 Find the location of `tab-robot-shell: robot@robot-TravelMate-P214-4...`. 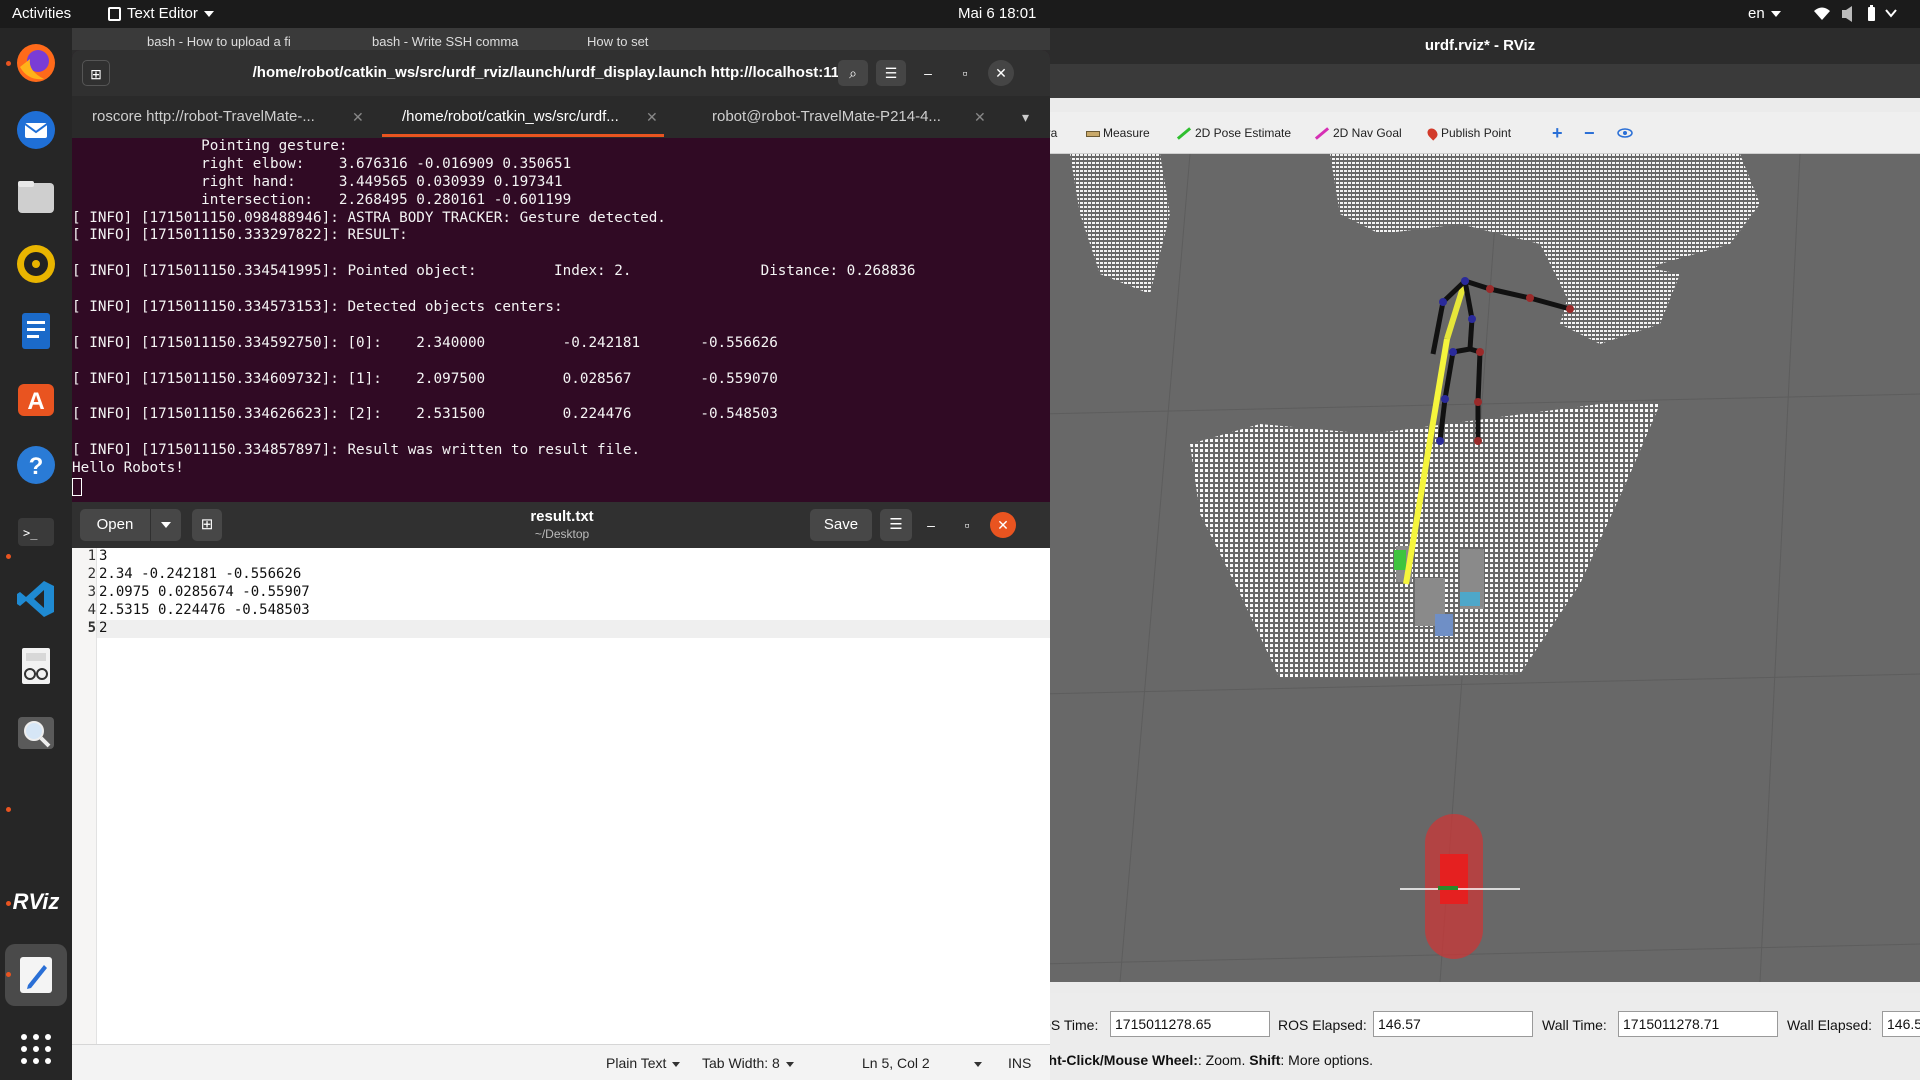

tab-robot-shell: robot@robot-TravelMate-P214-4... is located at coordinates (826, 117).